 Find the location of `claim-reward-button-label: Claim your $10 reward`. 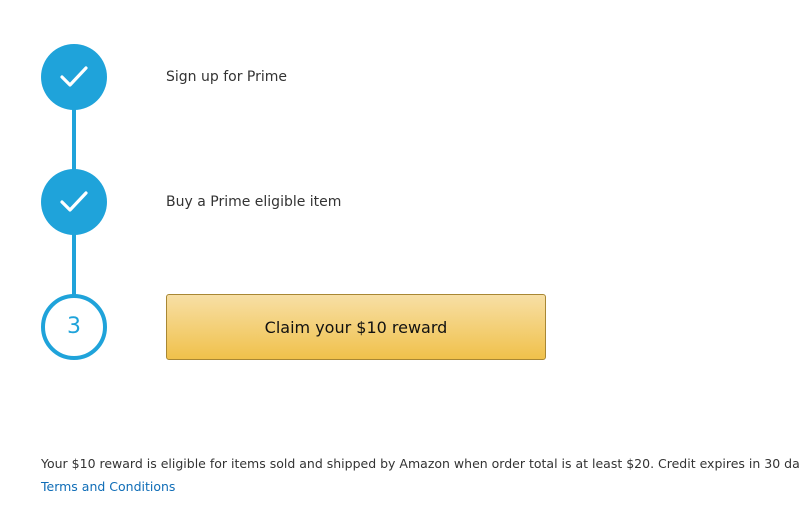

claim-reward-button-label: Claim your $10 reward is located at coordinates (356, 327).